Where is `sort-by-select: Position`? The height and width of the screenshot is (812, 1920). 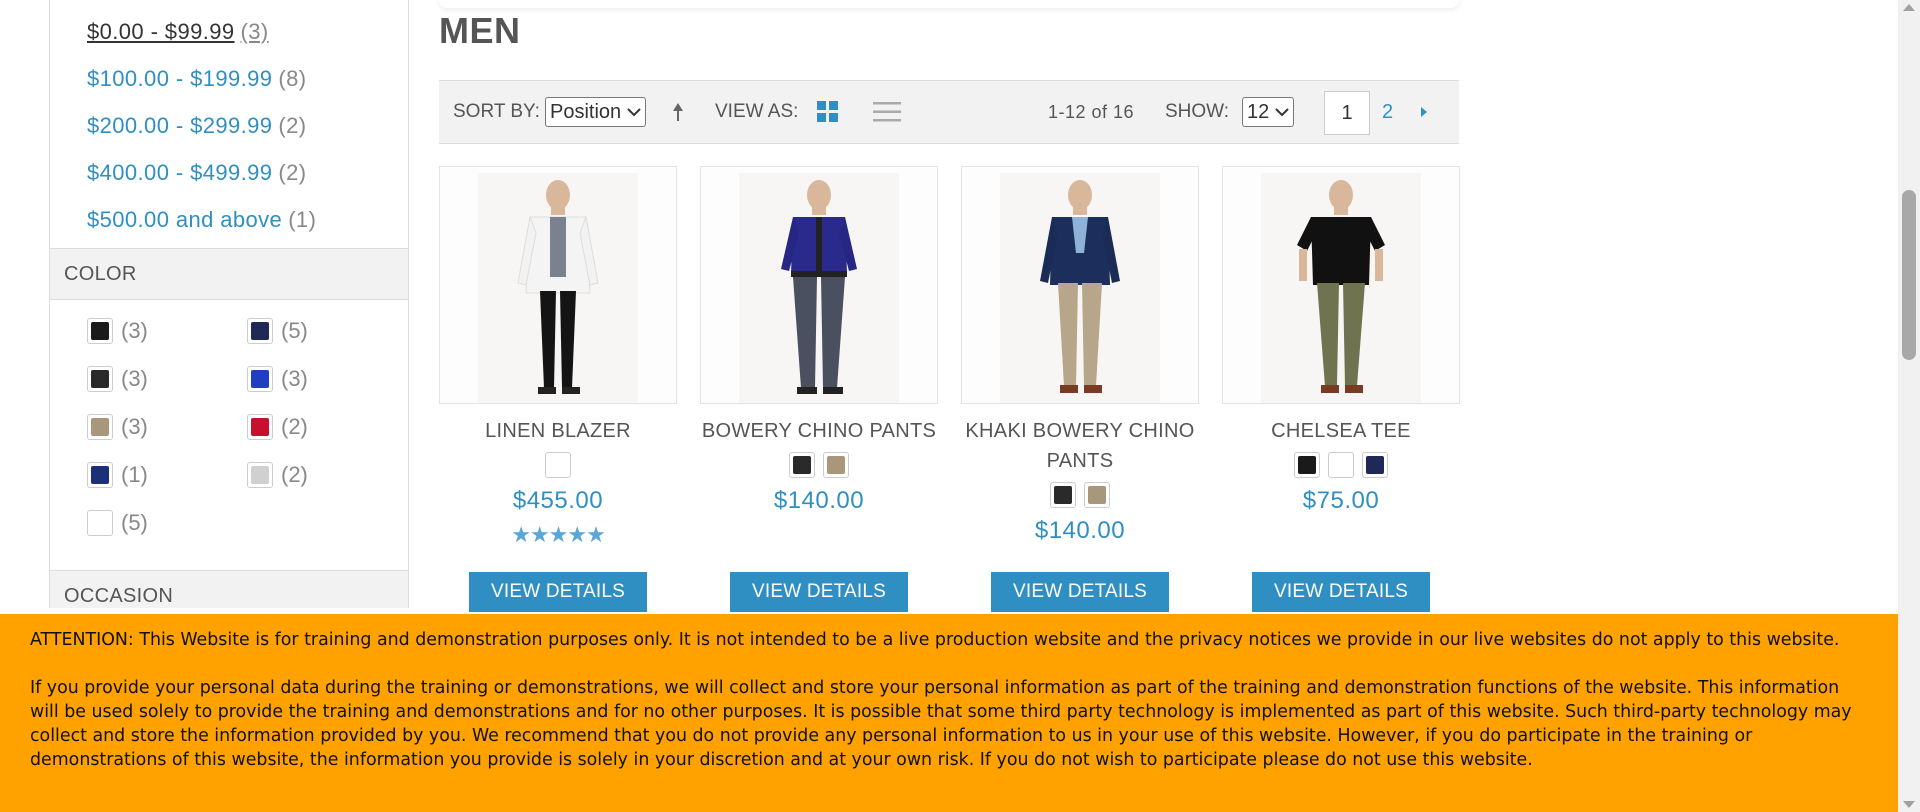
sort-by-select: Position is located at coordinates (596, 112).